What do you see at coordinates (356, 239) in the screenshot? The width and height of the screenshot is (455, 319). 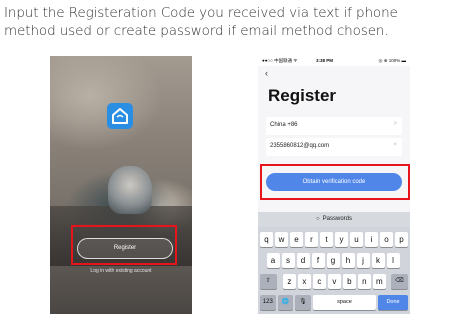 I see `key-u: u` at bounding box center [356, 239].